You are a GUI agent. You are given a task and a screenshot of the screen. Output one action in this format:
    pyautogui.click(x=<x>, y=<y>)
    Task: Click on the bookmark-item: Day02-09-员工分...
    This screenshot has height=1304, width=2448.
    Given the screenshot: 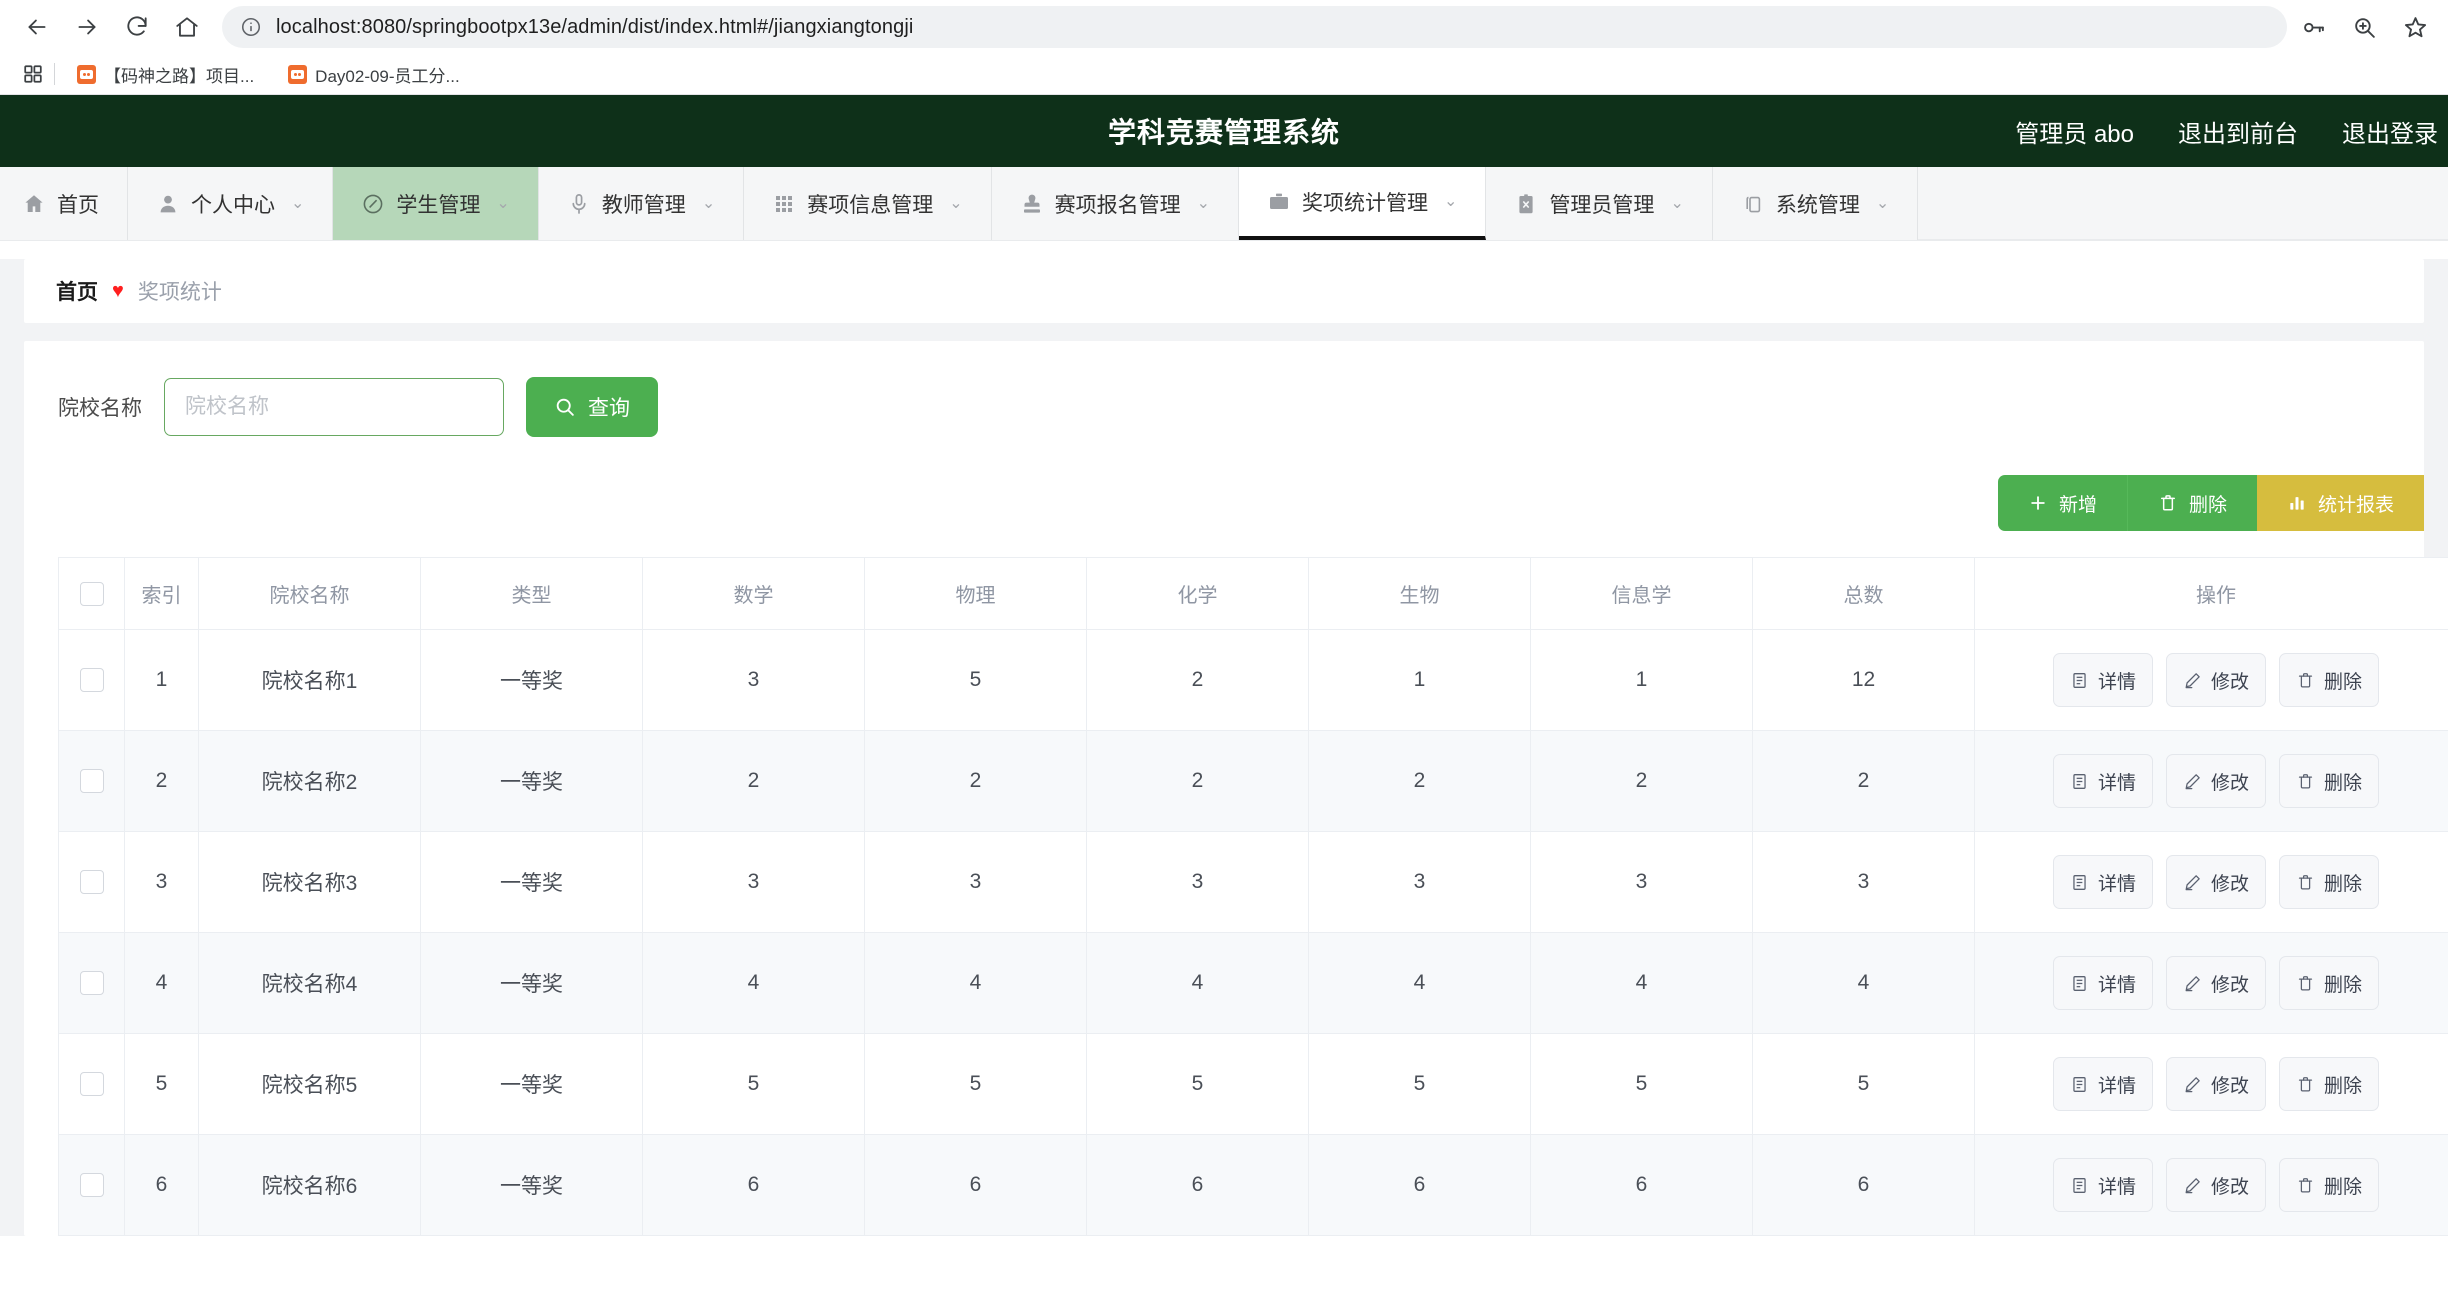 What is the action you would take?
    pyautogui.click(x=374, y=74)
    